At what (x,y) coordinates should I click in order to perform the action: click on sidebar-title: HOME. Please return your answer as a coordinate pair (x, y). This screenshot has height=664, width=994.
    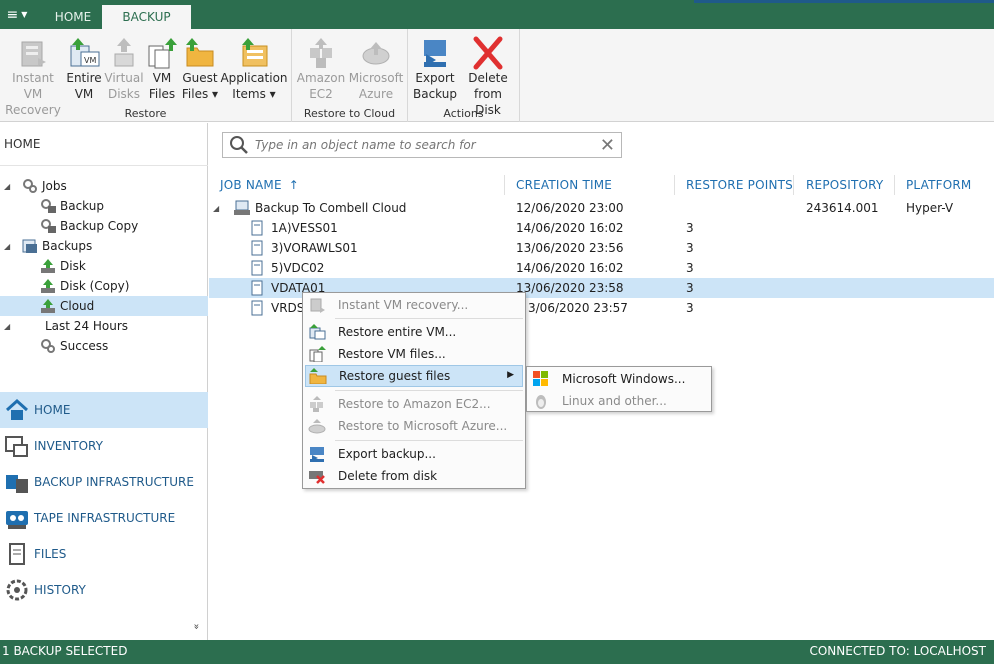
    Looking at the image, I should click on (22, 144).